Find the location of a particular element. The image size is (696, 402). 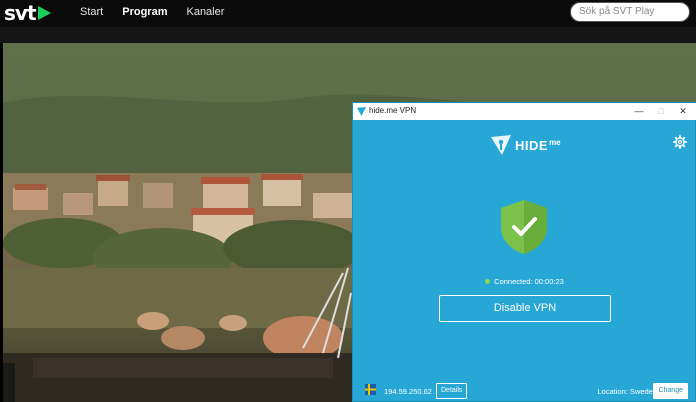

hideme-app-icon is located at coordinates (361, 111).